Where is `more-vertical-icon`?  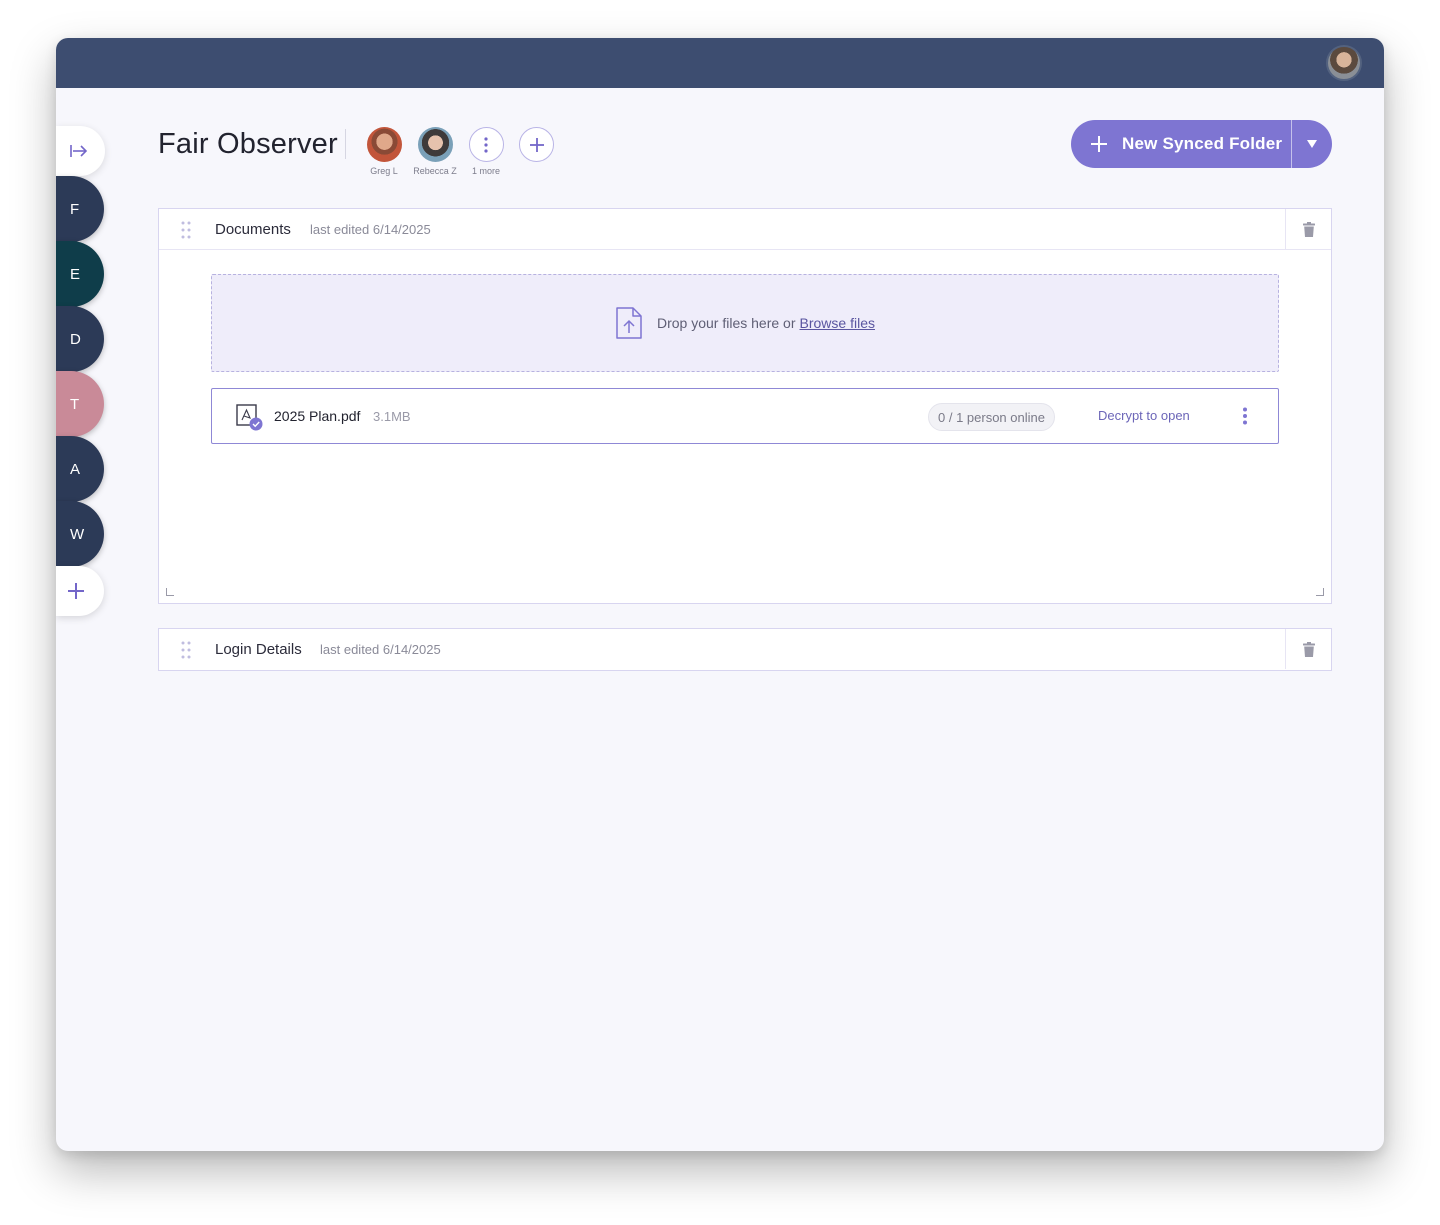 more-vertical-icon is located at coordinates (486, 144).